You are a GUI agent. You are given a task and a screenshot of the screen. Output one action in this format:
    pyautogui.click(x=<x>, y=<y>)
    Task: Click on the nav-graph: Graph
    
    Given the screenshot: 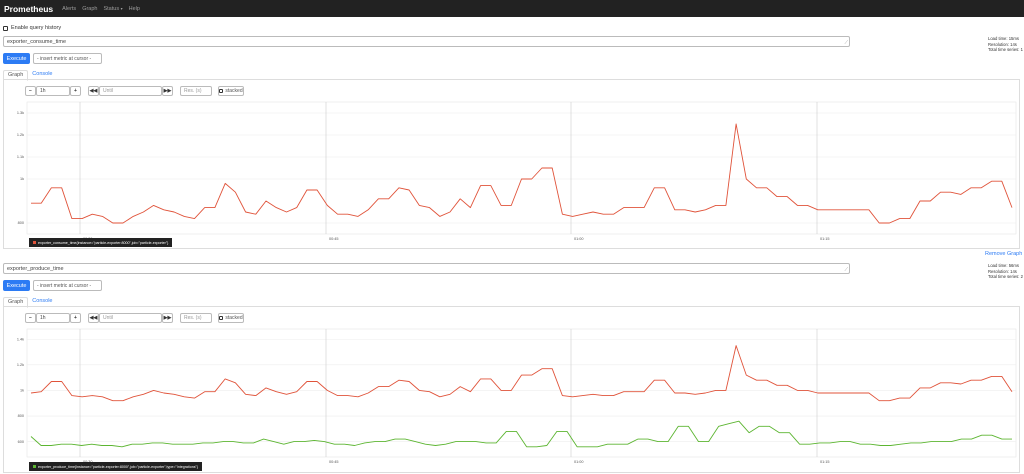 What is the action you would take?
    pyautogui.click(x=89, y=9)
    